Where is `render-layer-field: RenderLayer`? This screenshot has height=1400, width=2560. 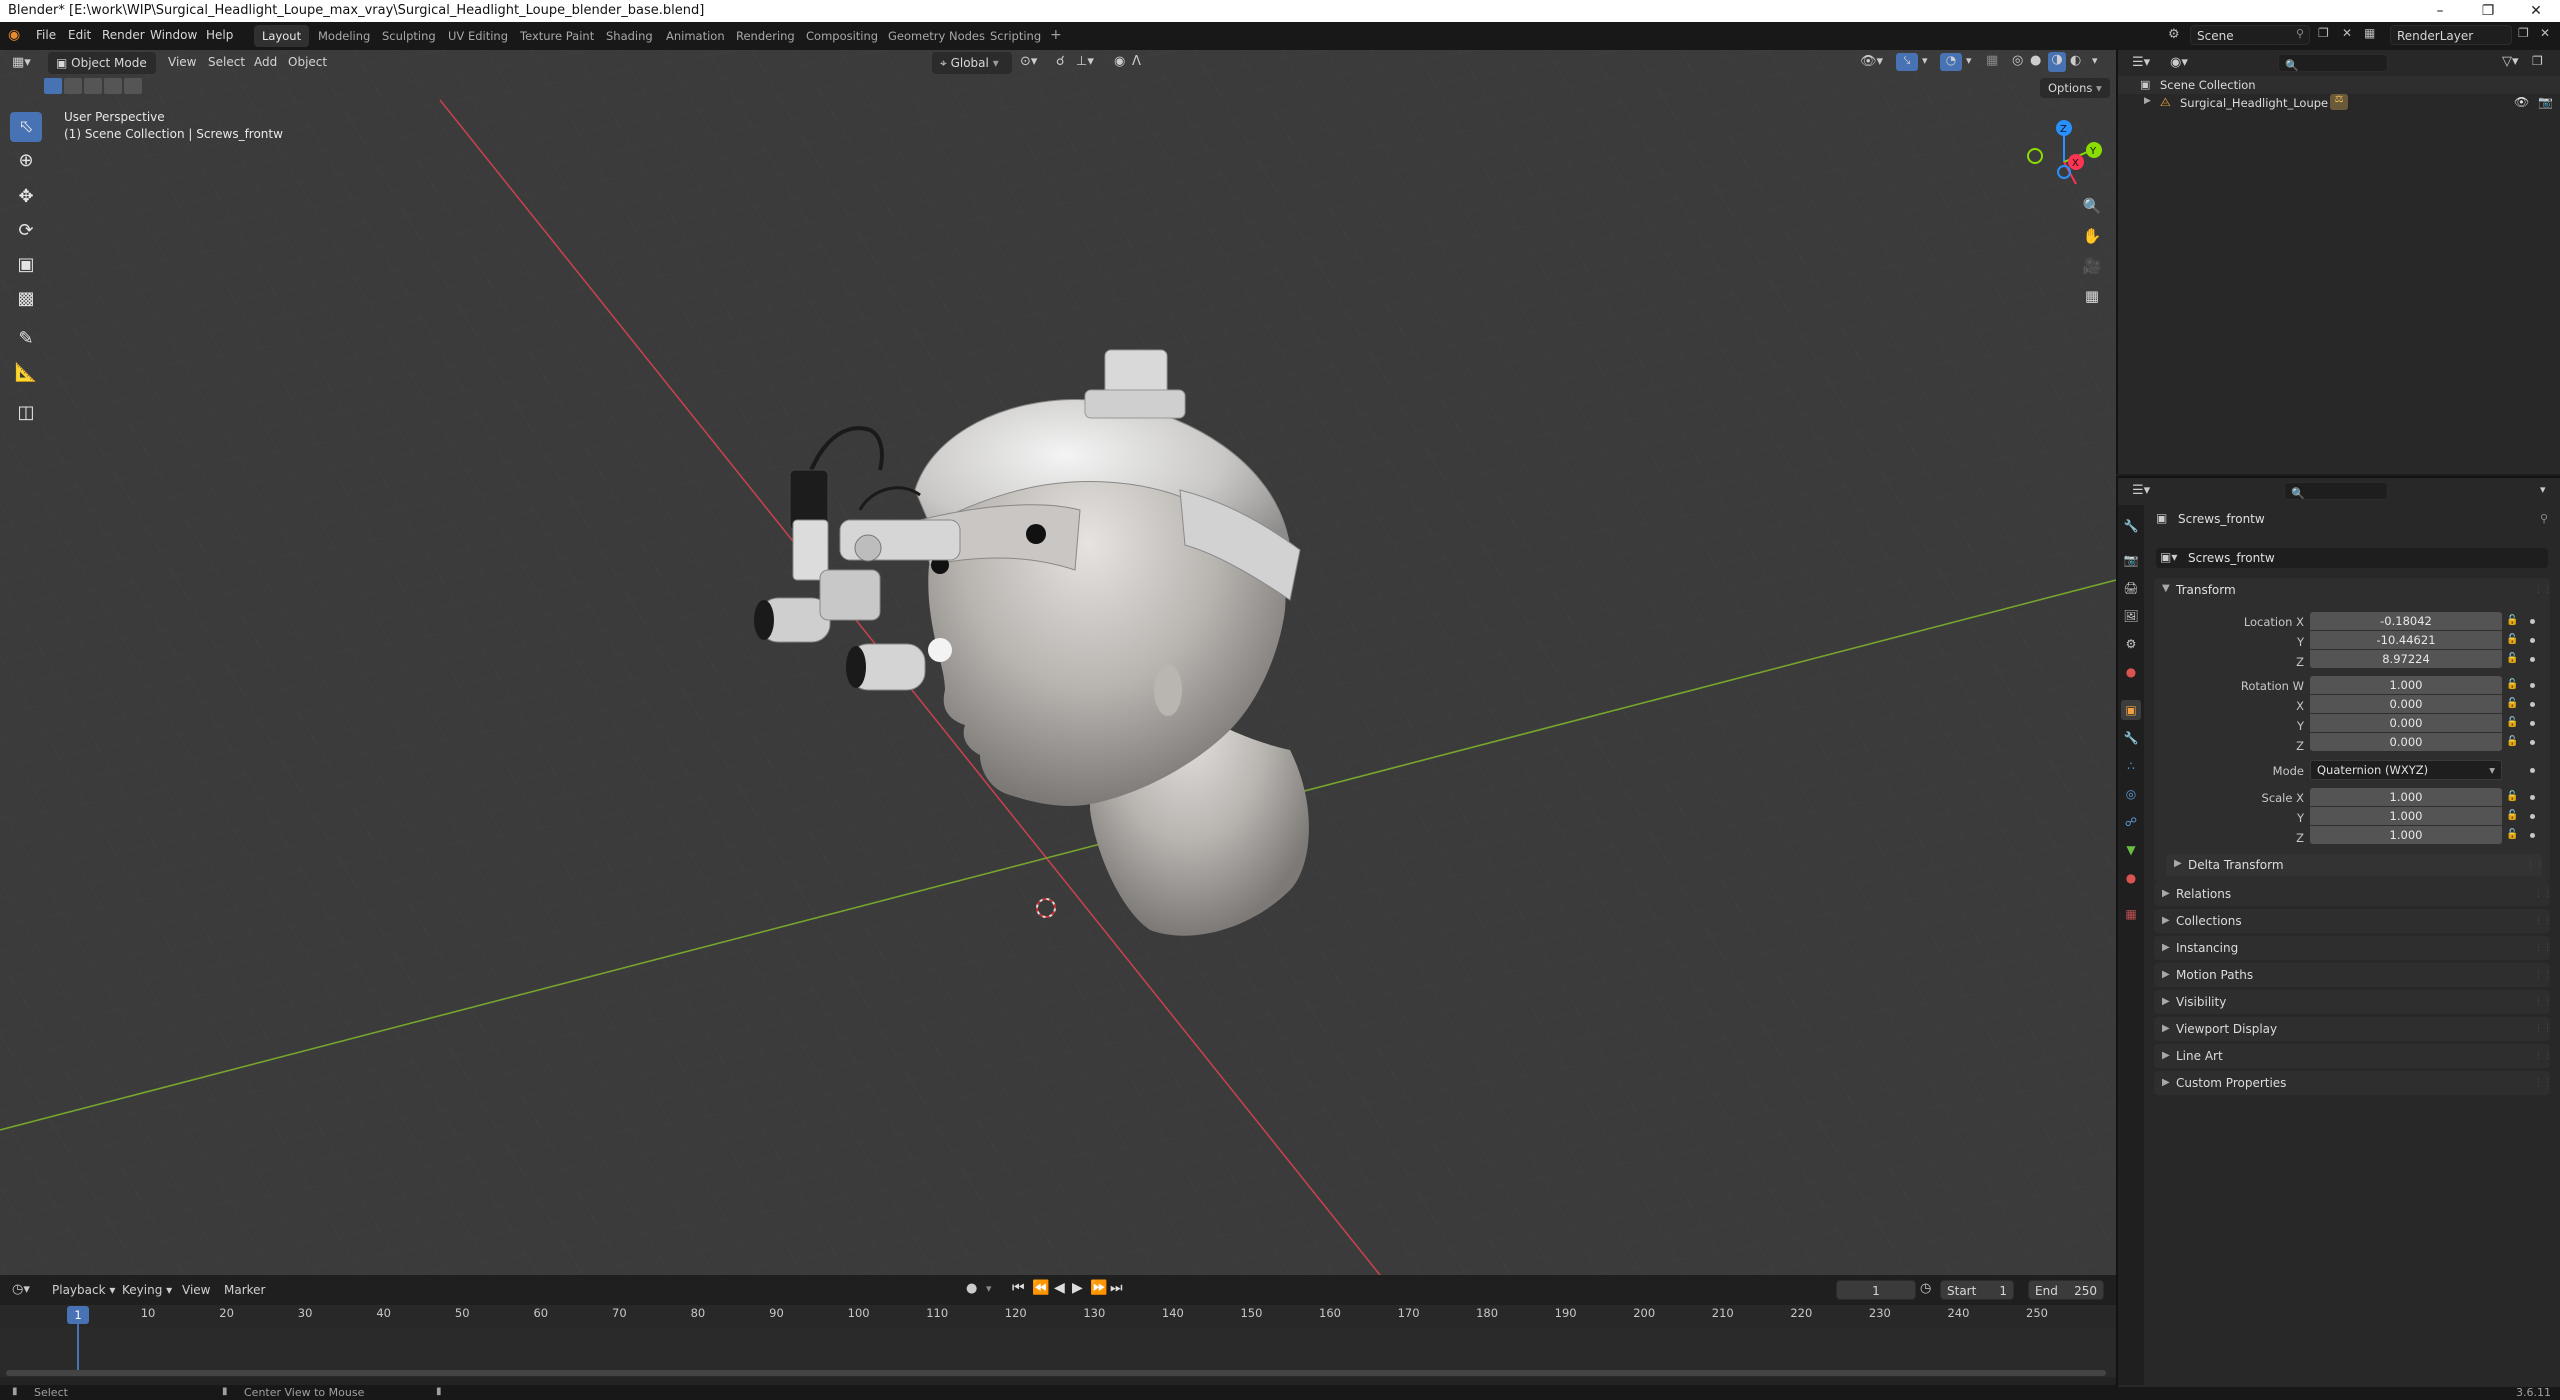 render-layer-field: RenderLayer is located at coordinates (2451, 35).